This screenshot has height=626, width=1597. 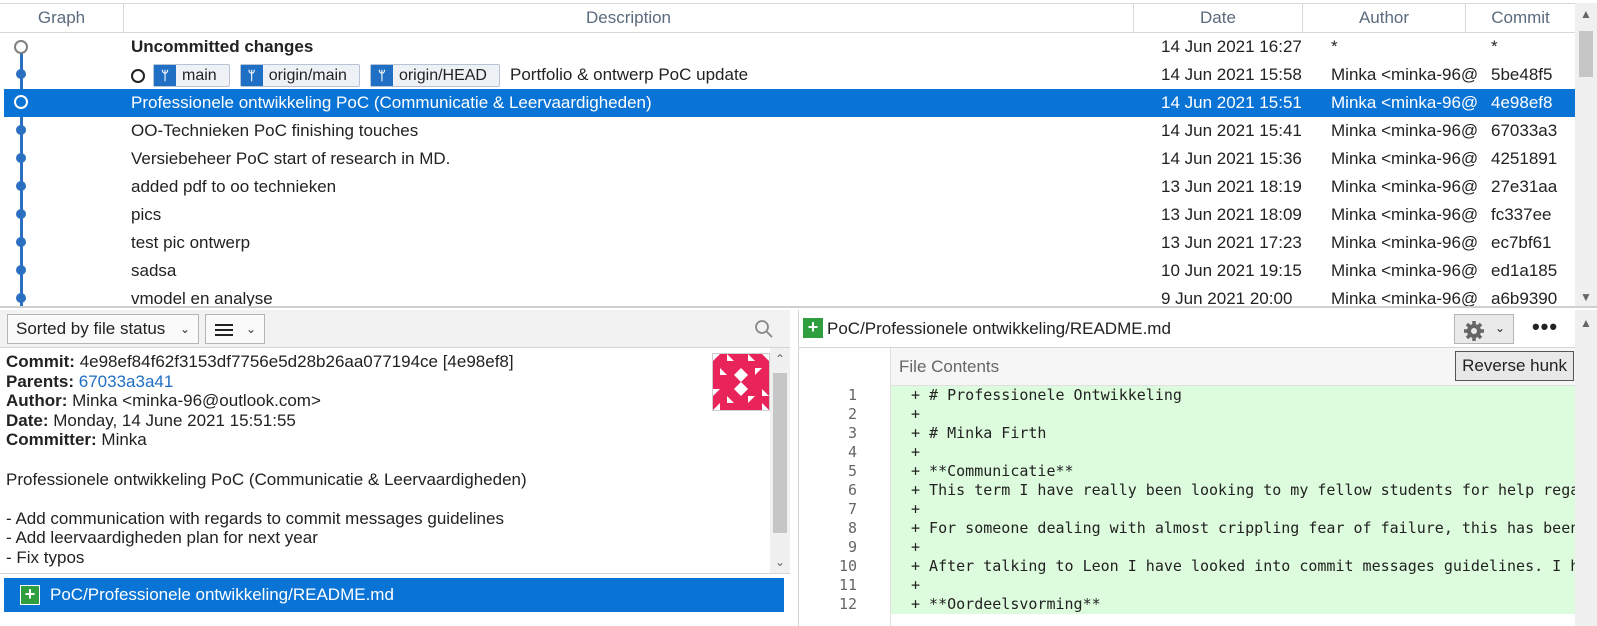 I want to click on column-header-description: Description, so click(x=629, y=18).